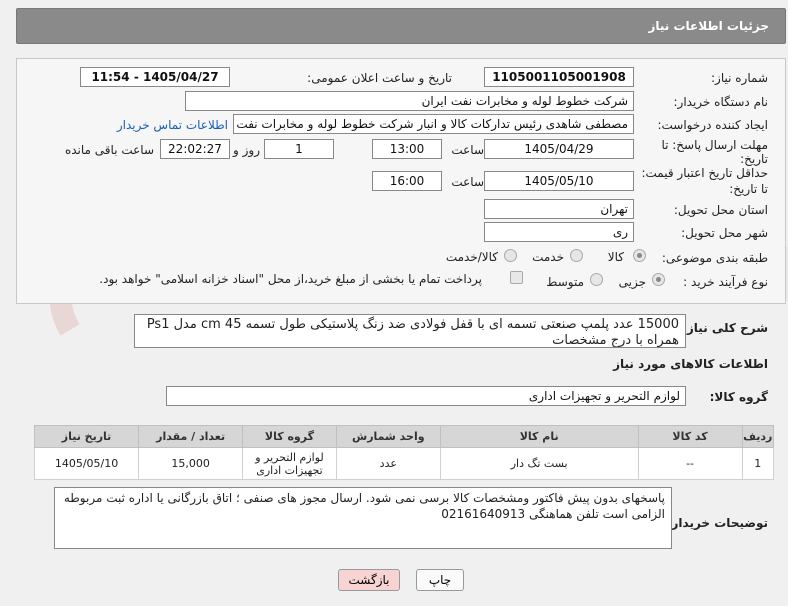 The width and height of the screenshot is (788, 606). I want to click on remaining-time-label: ساعت باقی مانده, so click(109, 150).